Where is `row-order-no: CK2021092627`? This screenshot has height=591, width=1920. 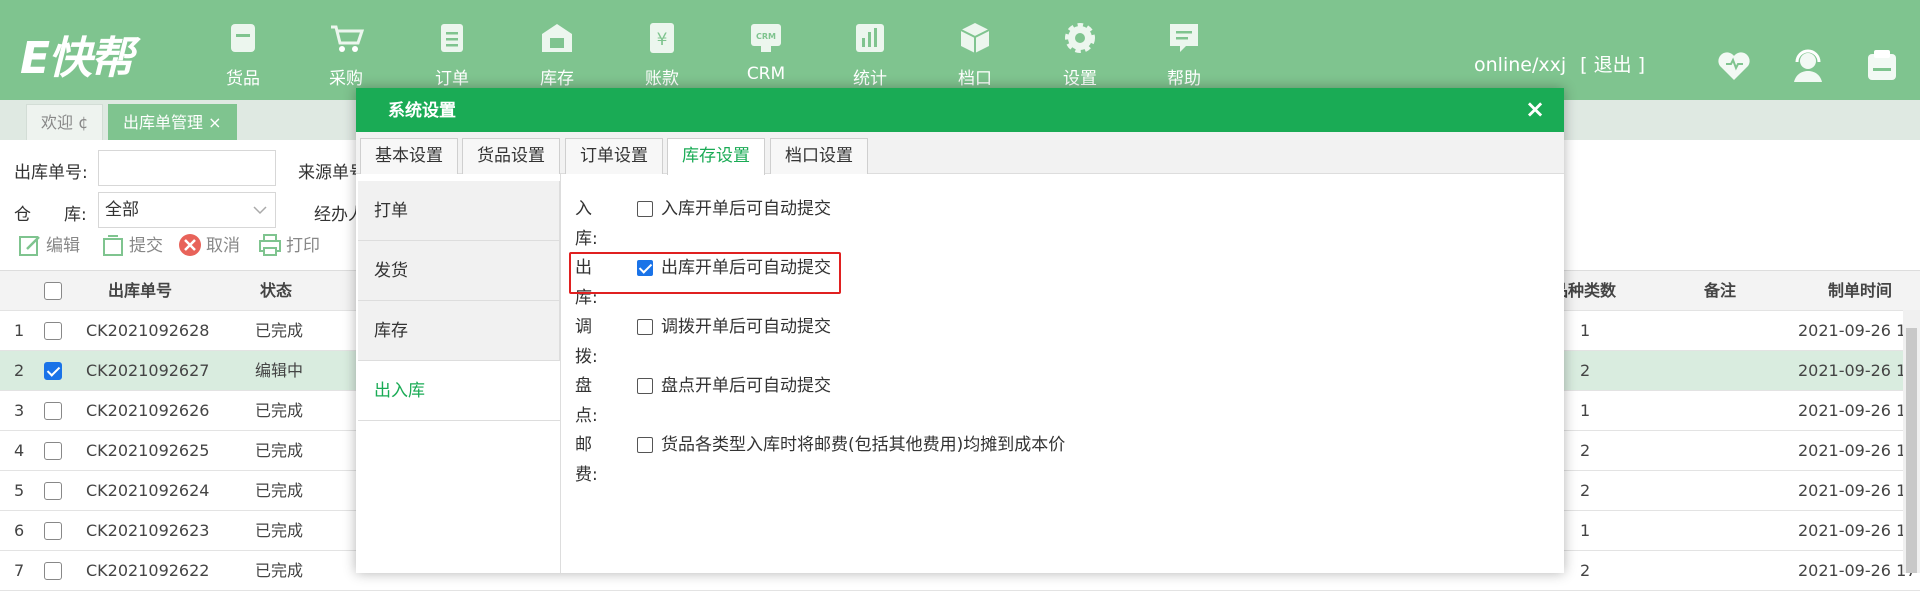 row-order-no: CK2021092627 is located at coordinates (148, 370).